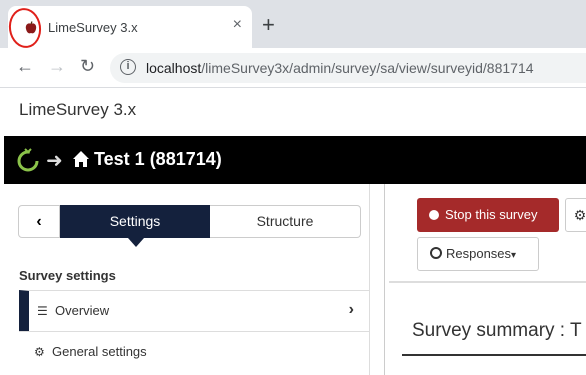  What do you see at coordinates (174, 68) in the screenshot?
I see `url-host: localhost` at bounding box center [174, 68].